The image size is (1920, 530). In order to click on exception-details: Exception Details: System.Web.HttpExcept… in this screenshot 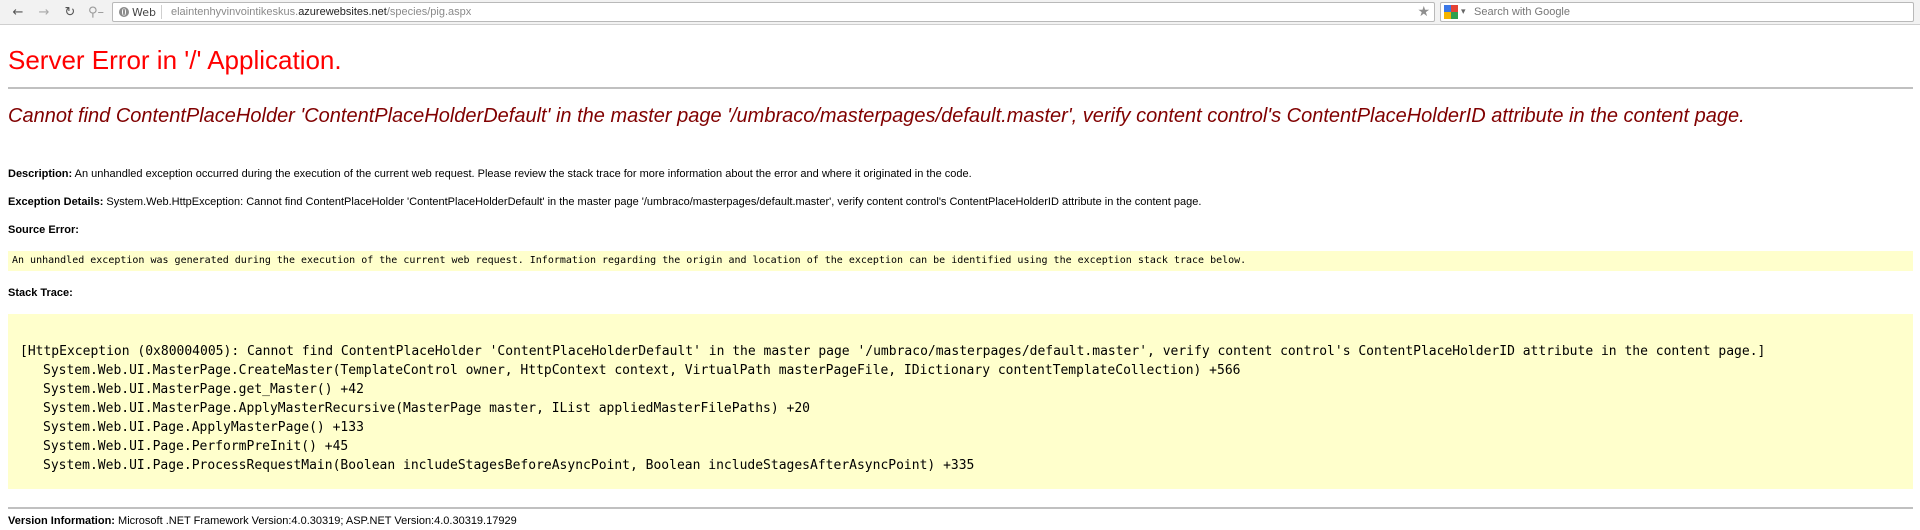, I will do `click(604, 202)`.